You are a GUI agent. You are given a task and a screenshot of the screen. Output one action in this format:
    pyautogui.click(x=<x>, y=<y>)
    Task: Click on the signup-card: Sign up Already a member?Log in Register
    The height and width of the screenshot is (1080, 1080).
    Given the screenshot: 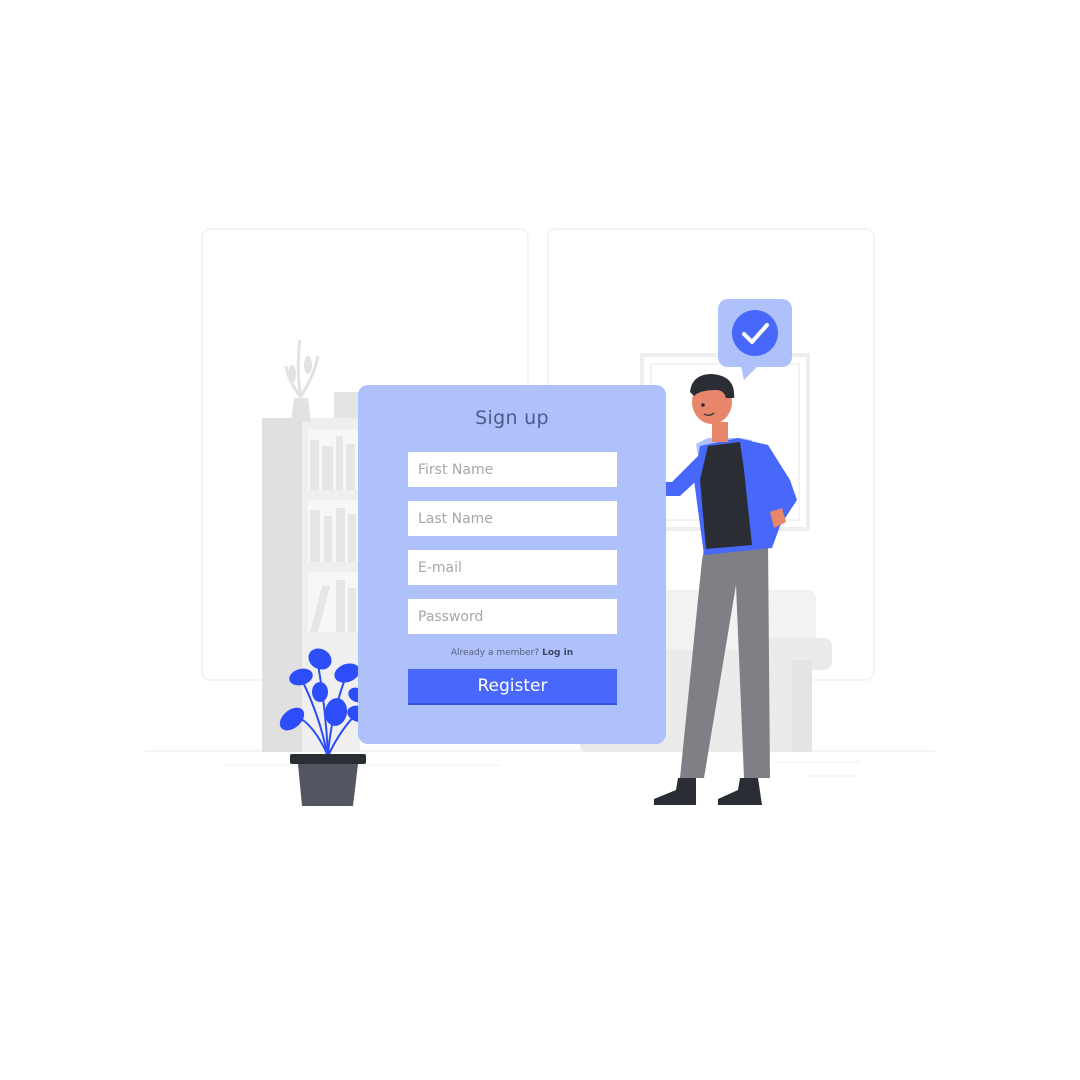 What is the action you would take?
    pyautogui.click(x=512, y=564)
    